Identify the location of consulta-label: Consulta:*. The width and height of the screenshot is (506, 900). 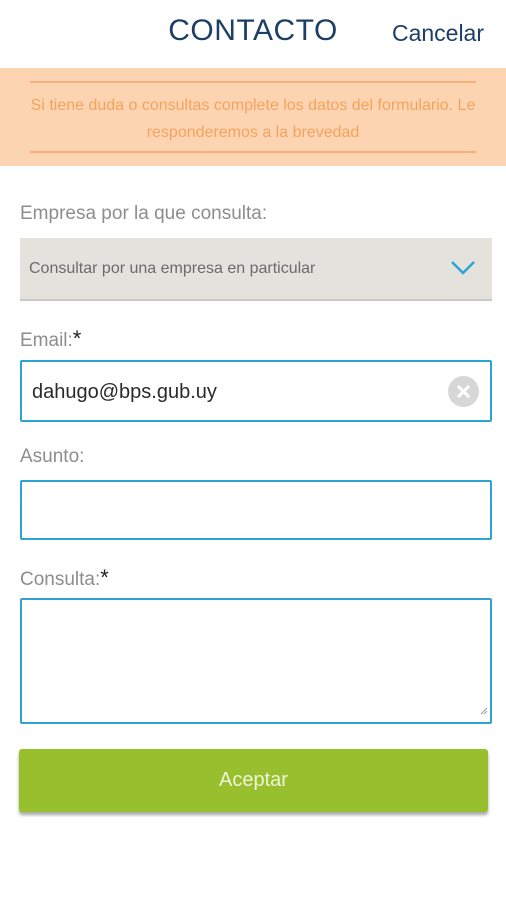
(64, 578).